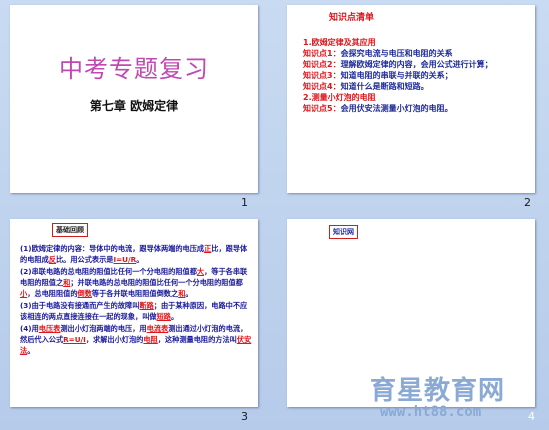 The width and height of the screenshot is (549, 430). Describe the element at coordinates (112, 248) in the screenshot. I see `text-segment: (1)欧姆定律的内容：导体中的电流，跟导体两端的电压成` at that location.